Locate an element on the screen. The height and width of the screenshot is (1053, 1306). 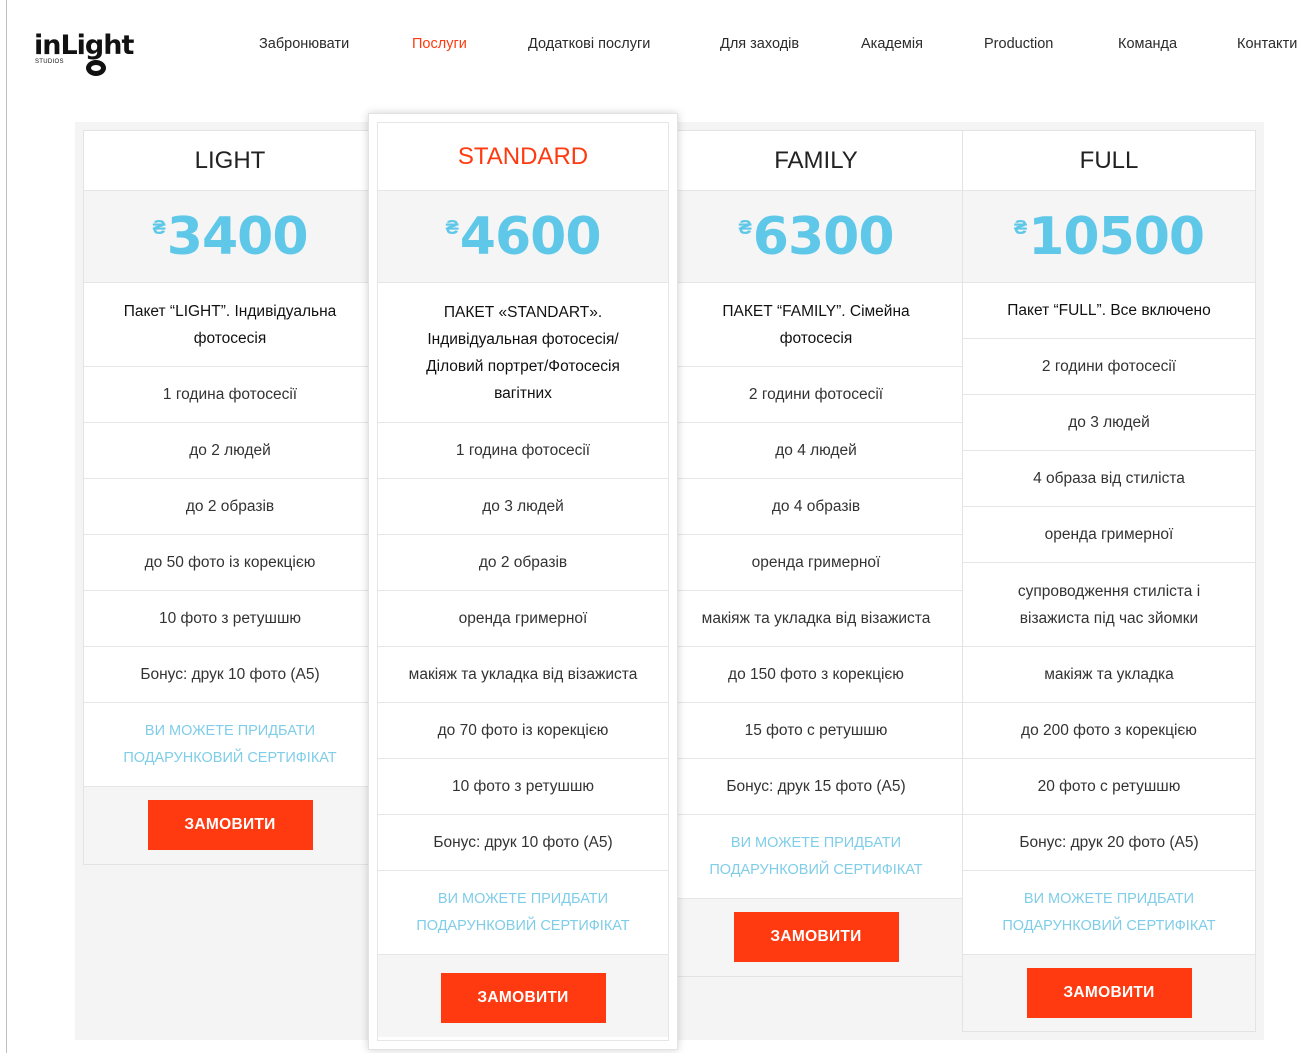
plan-title: Пакет “LIGHT”. Індивідуальна фотосесія is located at coordinates (230, 325).